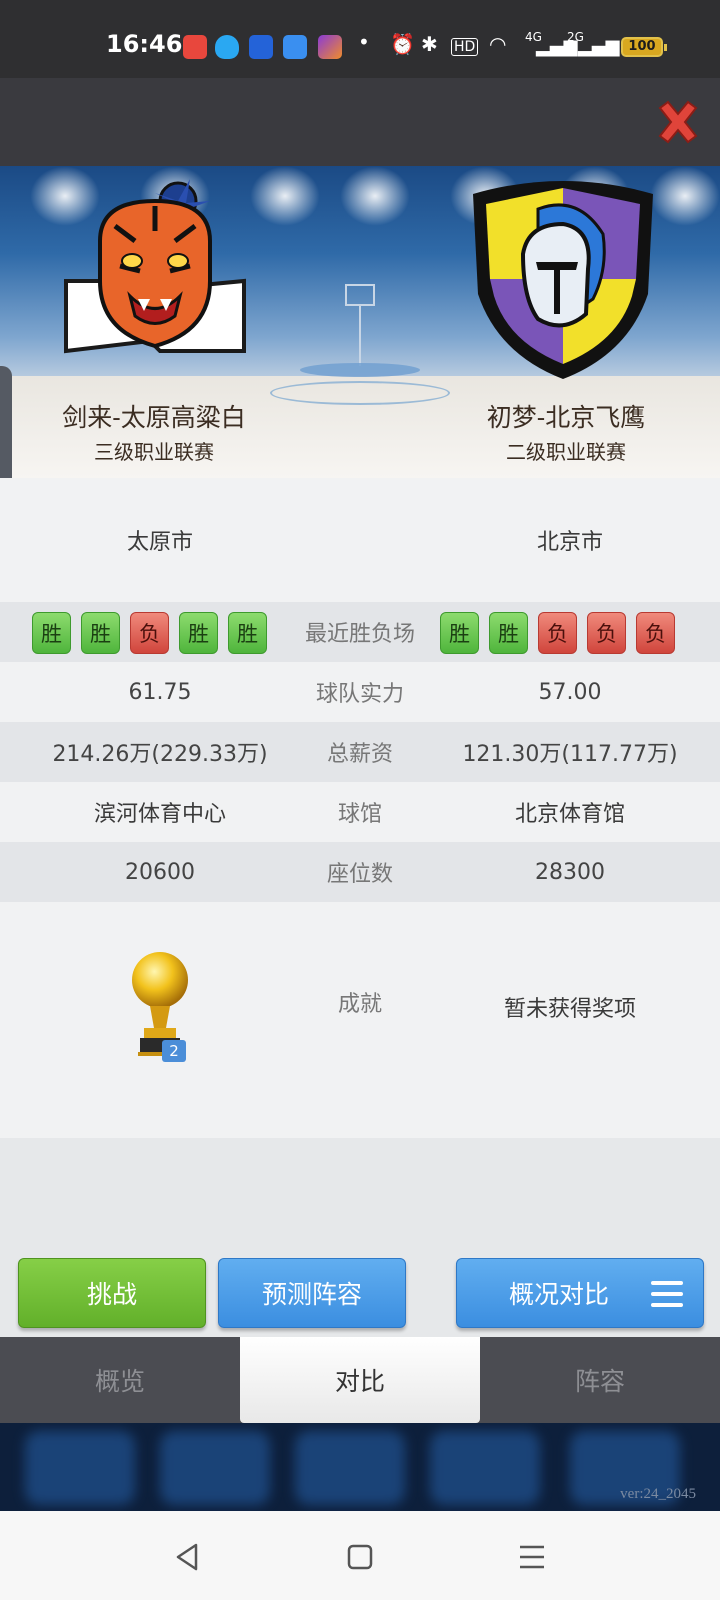 This screenshot has height=1600, width=720. I want to click on left-arena: 滨河体育中心, so click(159, 814).